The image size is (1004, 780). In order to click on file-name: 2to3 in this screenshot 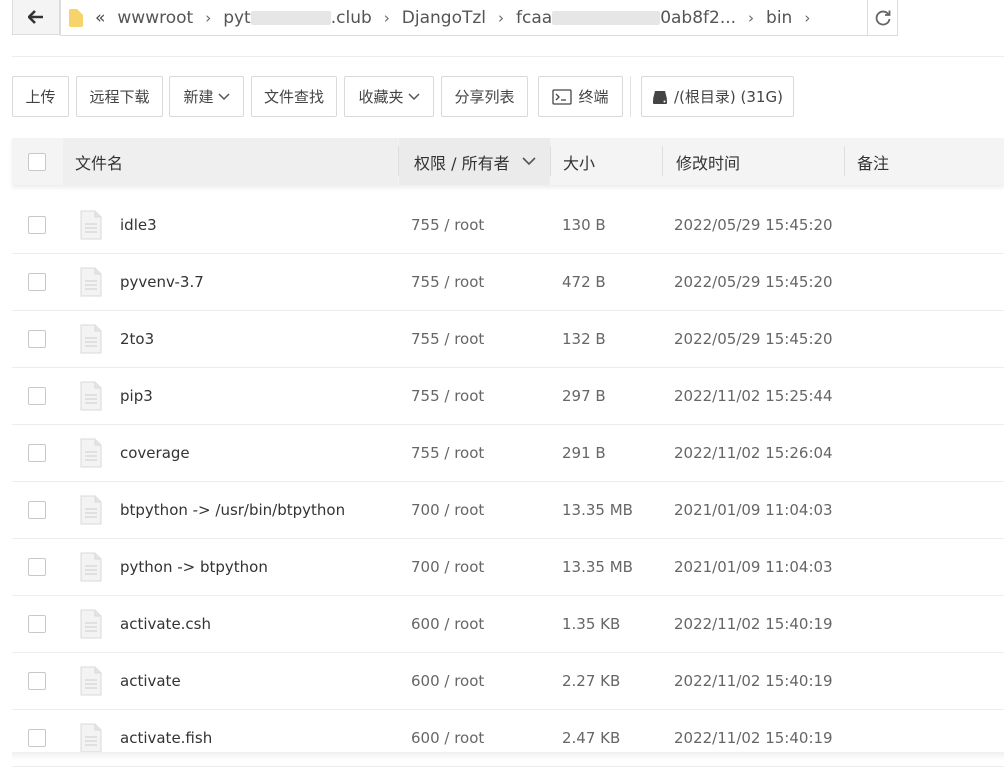, I will do `click(137, 339)`.